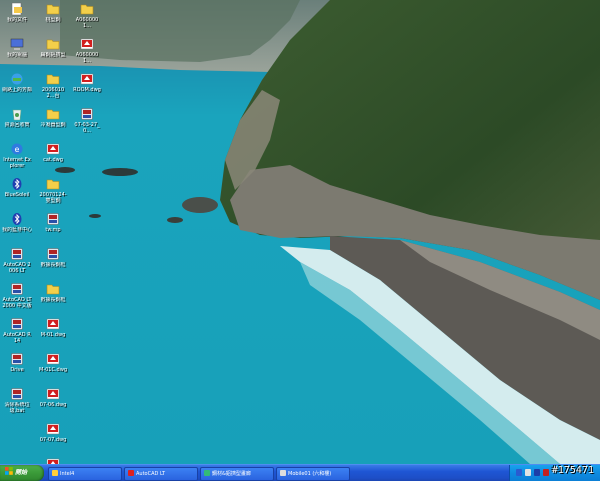 This screenshot has height=481, width=600. What do you see at coordinates (17, 44) in the screenshot?
I see `computer-icon` at bounding box center [17, 44].